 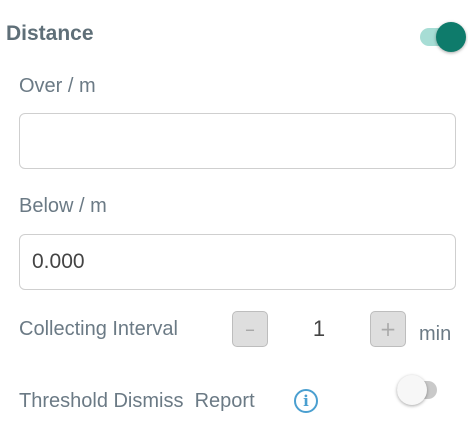 I want to click on below-label: Below / m, so click(x=63, y=206).